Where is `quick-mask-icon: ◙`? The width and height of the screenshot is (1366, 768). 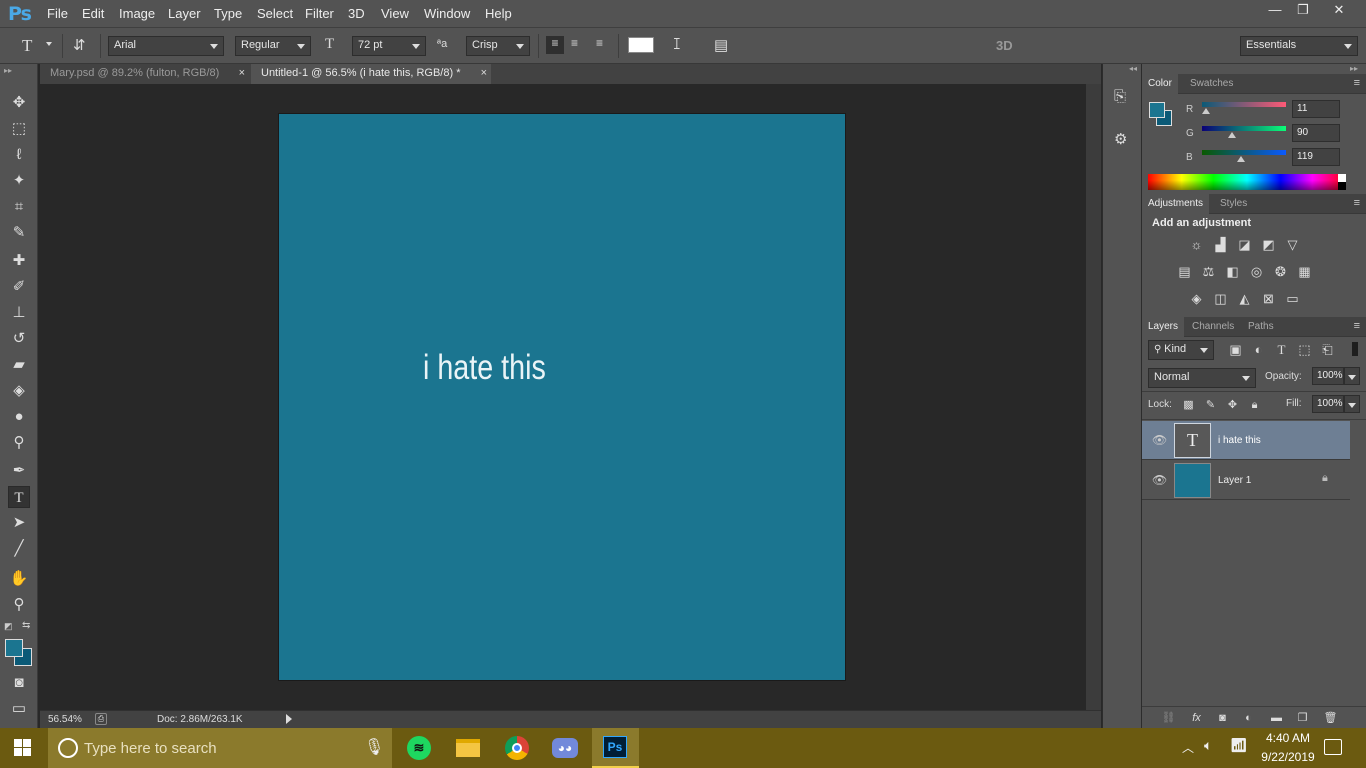 quick-mask-icon: ◙ is located at coordinates (19, 683).